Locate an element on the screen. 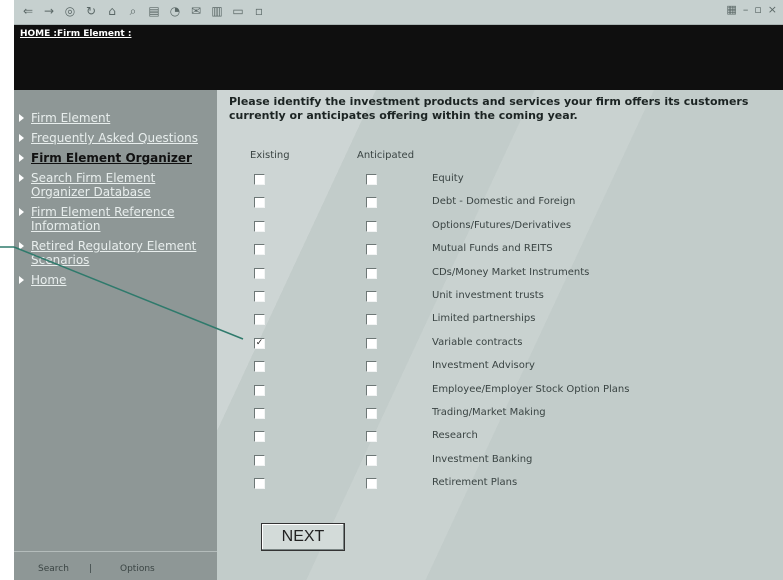  stop-icon: ◎ is located at coordinates (70, 11).